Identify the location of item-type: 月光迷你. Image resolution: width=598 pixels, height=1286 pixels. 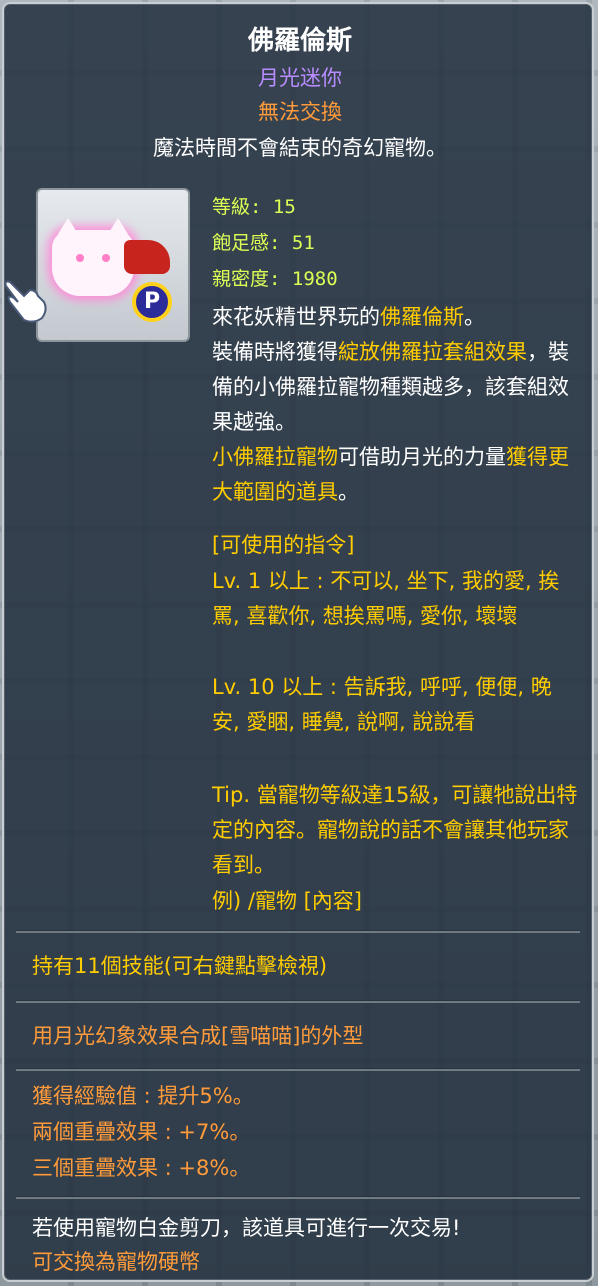
(300, 78).